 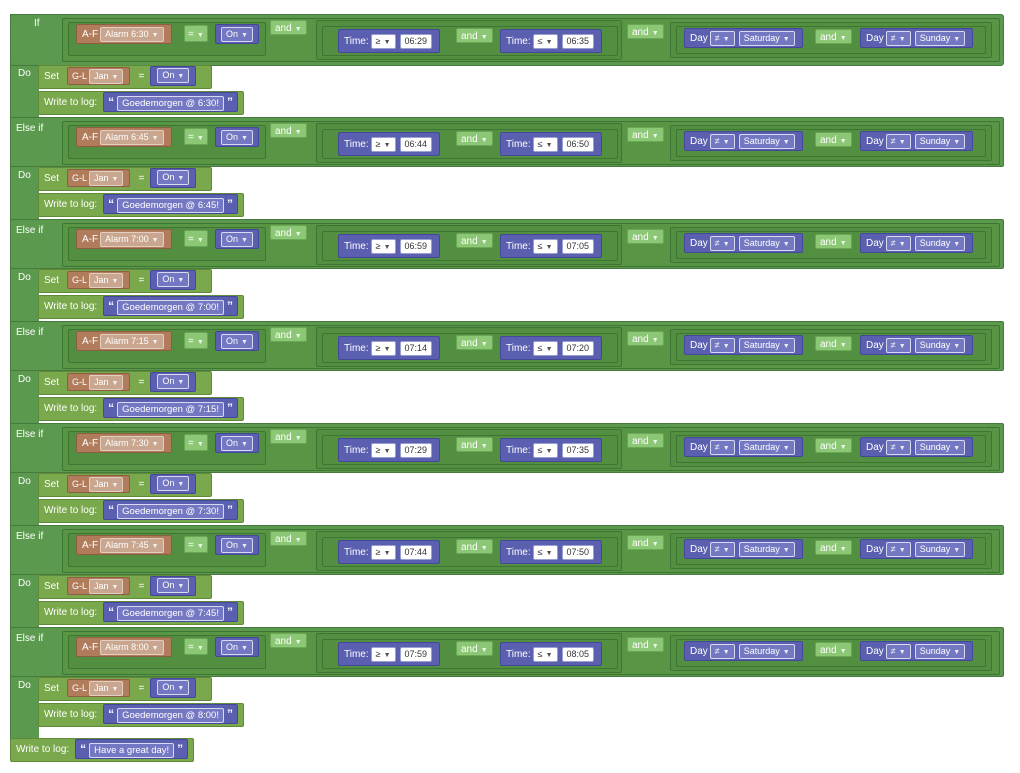 I want to click on time-from-value: 07:29, so click(x=416, y=450).